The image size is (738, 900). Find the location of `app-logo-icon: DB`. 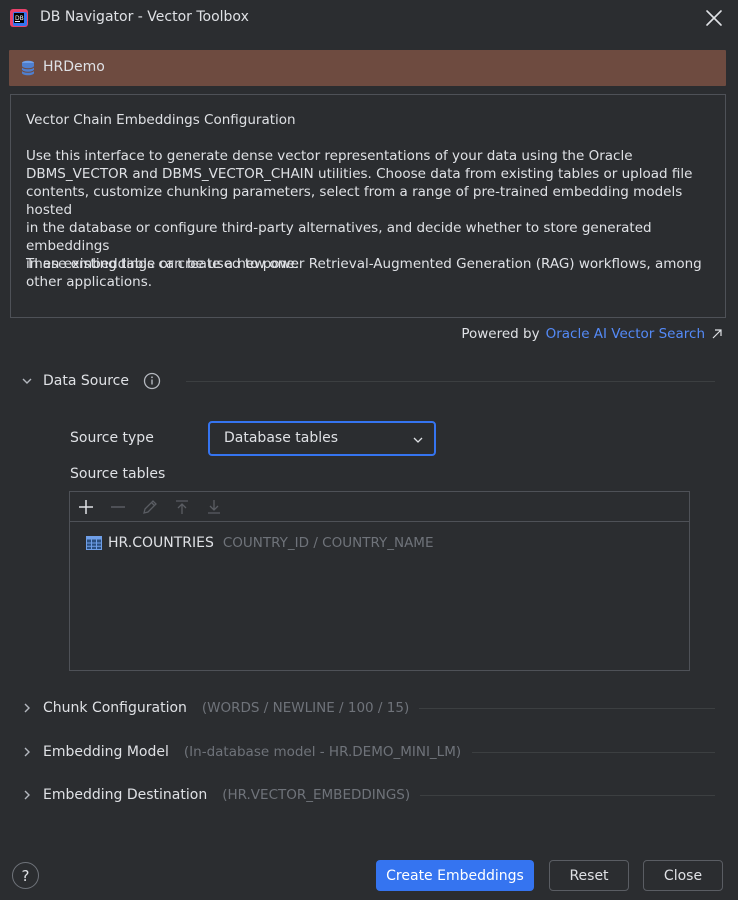

app-logo-icon: DB is located at coordinates (19, 18).